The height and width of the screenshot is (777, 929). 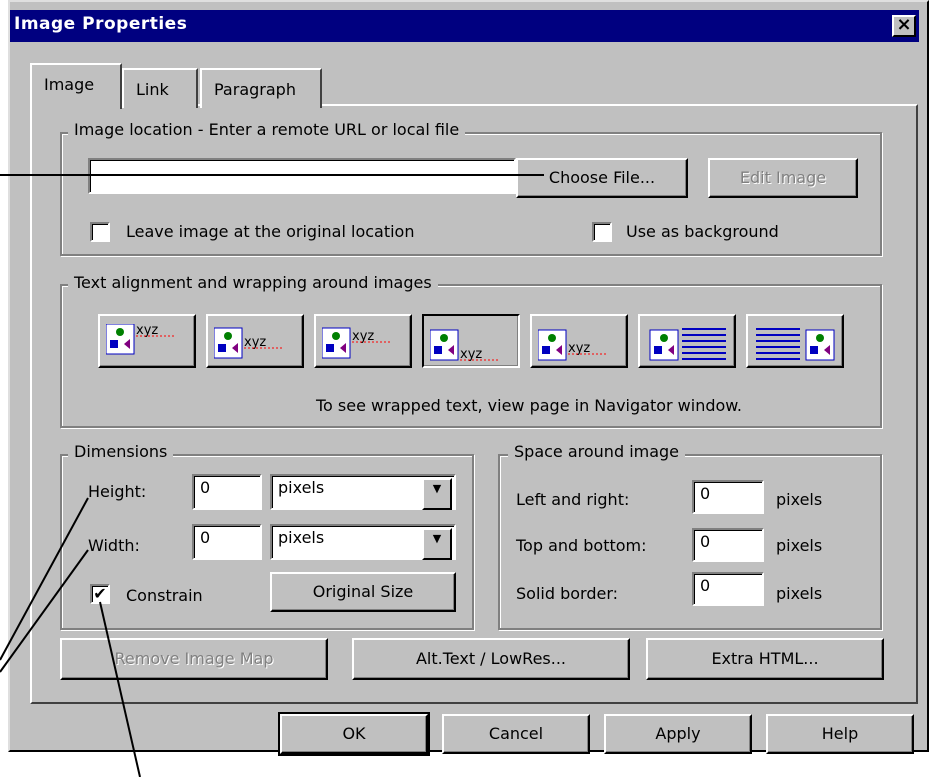 I want to click on callout-line-width, so click(x=44, y=611).